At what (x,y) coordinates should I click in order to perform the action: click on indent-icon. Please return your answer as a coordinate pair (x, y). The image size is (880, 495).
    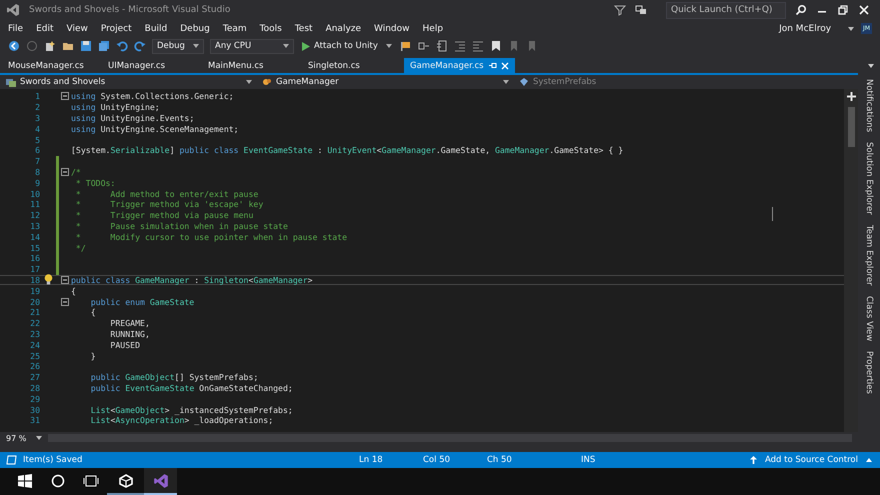
    Looking at the image, I should click on (478, 46).